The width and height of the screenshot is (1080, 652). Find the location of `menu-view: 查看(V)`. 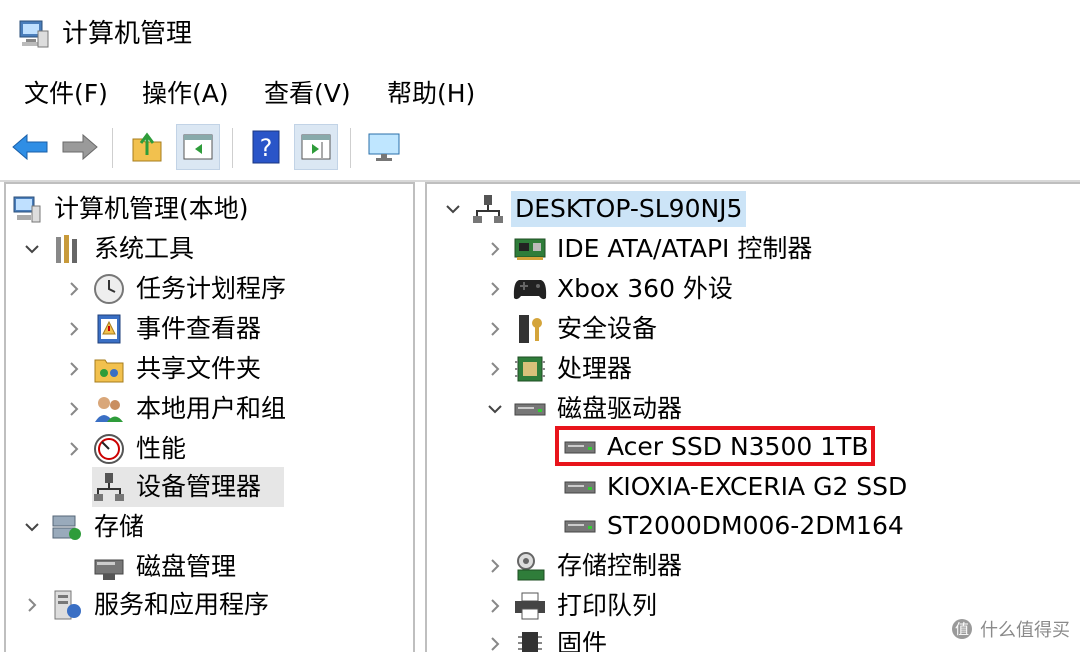

menu-view: 查看(V) is located at coordinates (307, 94).